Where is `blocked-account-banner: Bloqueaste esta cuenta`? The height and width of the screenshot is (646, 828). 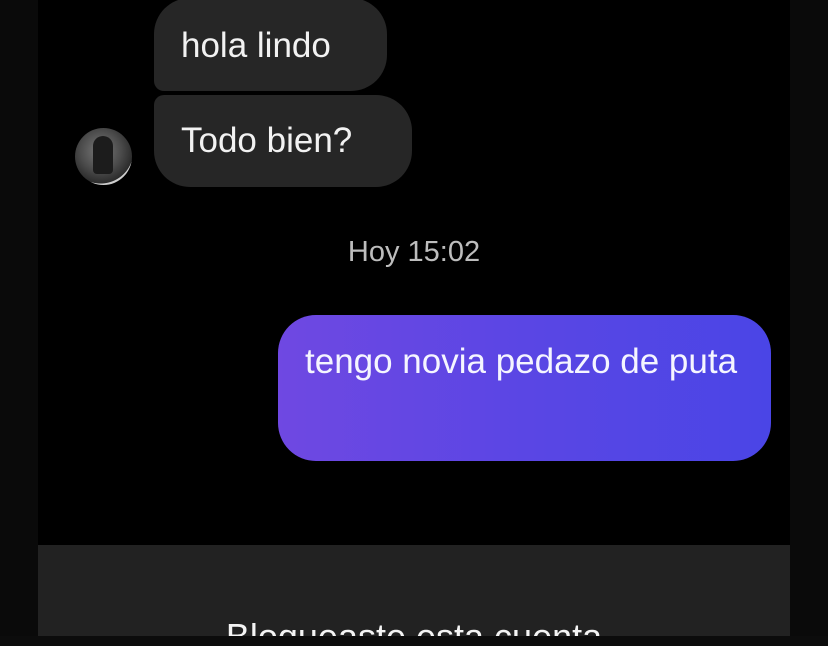 blocked-account-banner: Bloqueaste esta cuenta is located at coordinates (414, 595).